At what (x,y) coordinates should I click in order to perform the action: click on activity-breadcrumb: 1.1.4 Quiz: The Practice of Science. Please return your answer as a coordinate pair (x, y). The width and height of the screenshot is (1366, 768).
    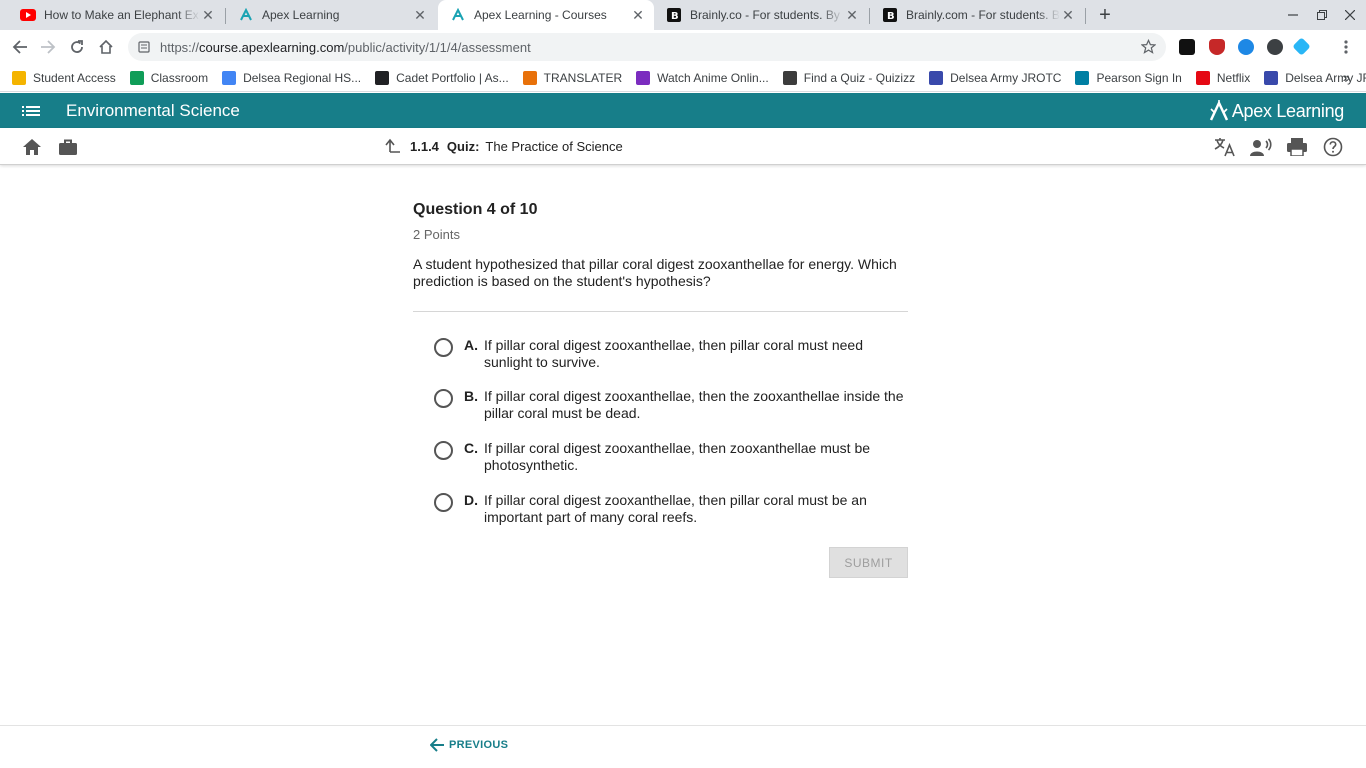
    Looking at the image, I should click on (503, 146).